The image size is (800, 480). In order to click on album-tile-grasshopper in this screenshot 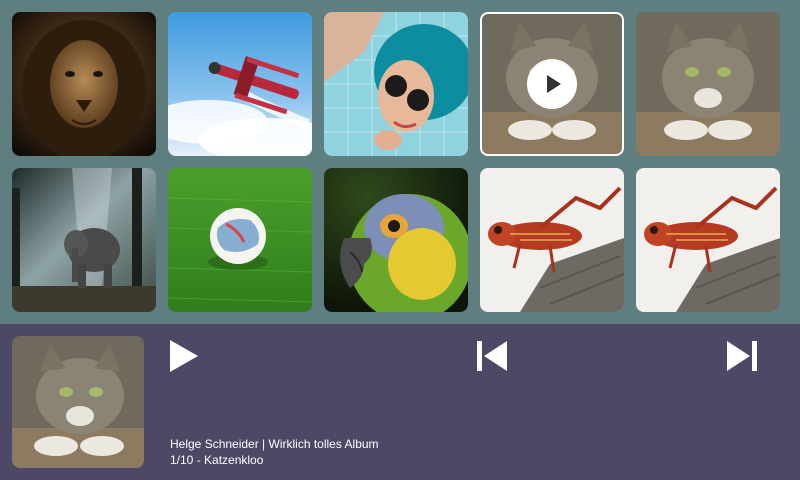, I will do `click(552, 240)`.